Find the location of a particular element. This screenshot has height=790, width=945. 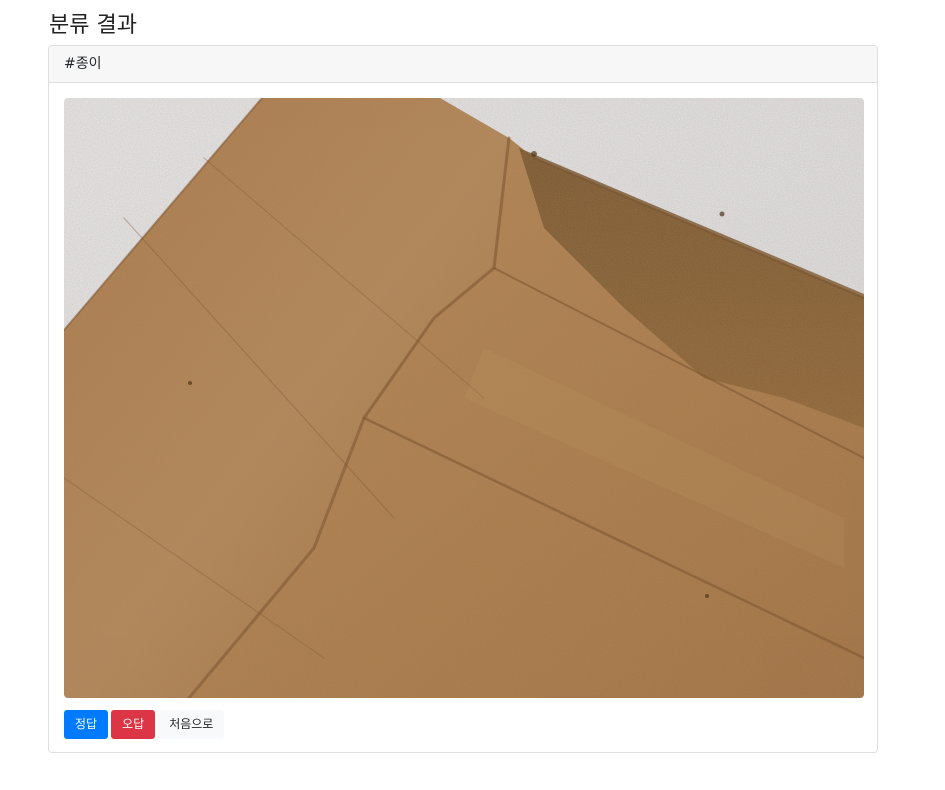

page-title: 분류 결과 is located at coordinates (93, 25).